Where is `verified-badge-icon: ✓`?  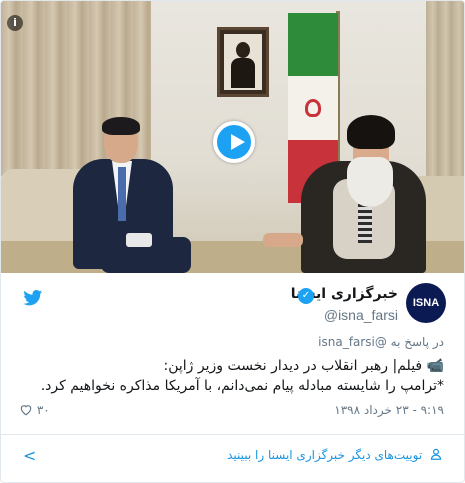
verified-badge-icon: ✓ is located at coordinates (306, 296).